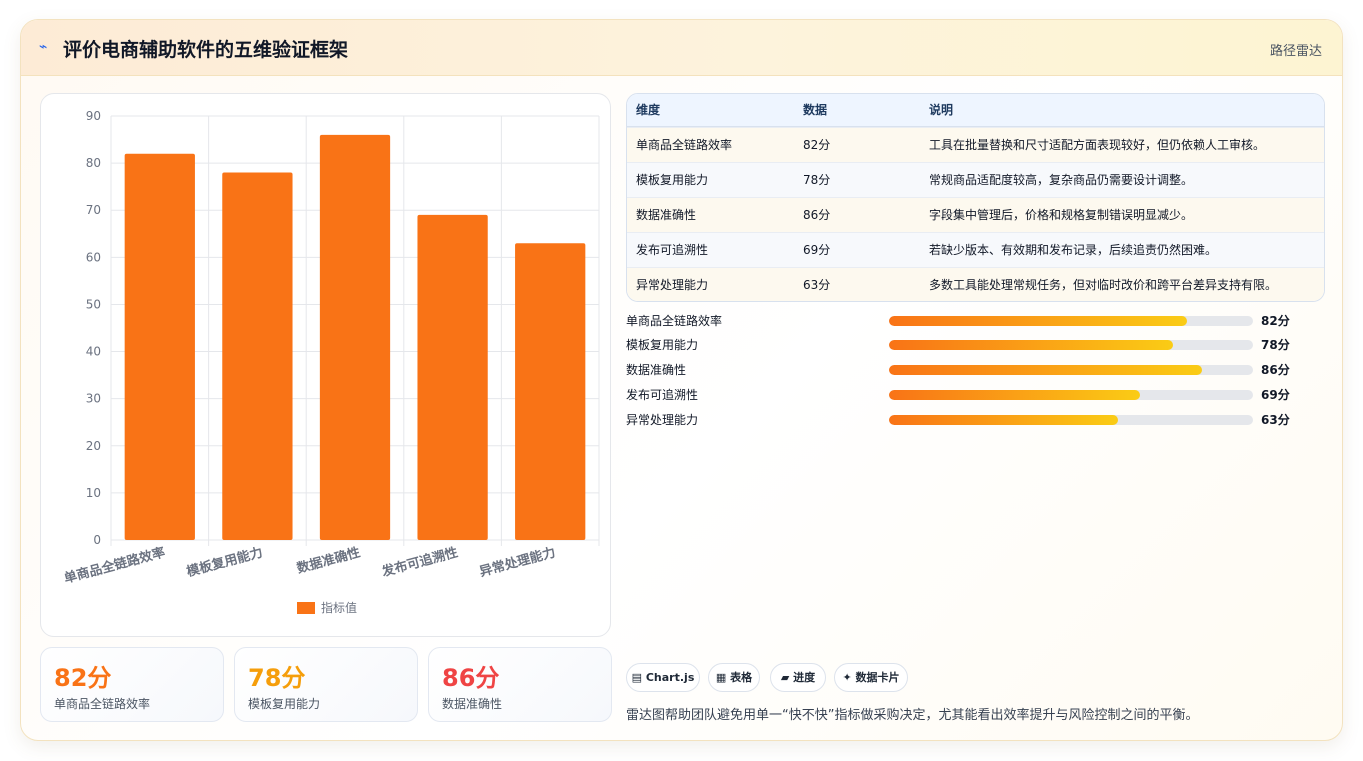 The image size is (1363, 761). Describe the element at coordinates (662, 395) in the screenshot. I see `progress-label: 发布可追溯性` at that location.